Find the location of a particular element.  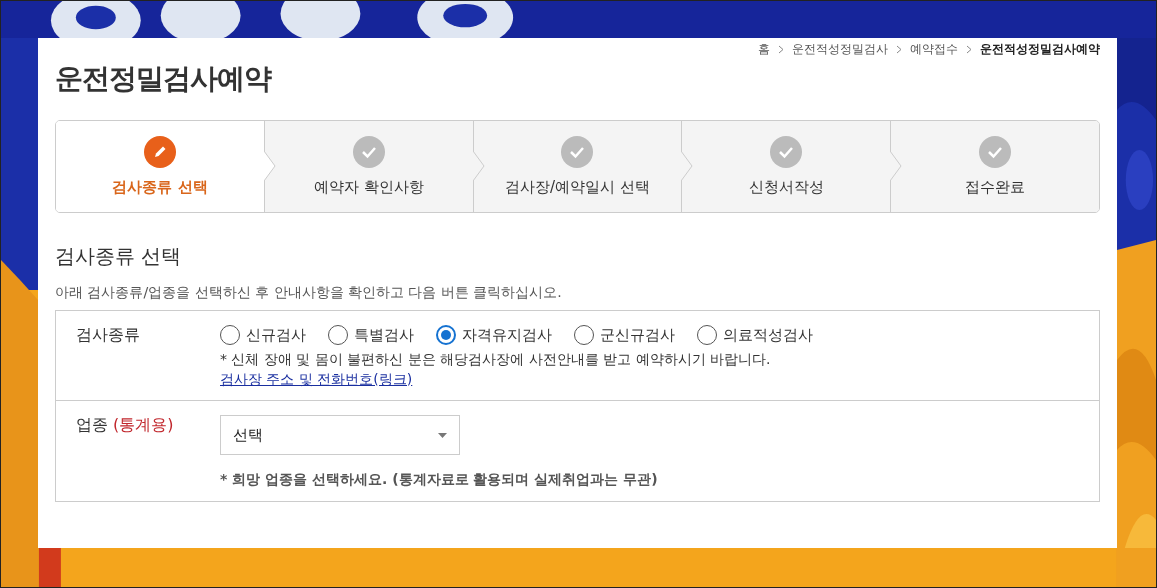

hint-text: * 희망 업종을 선택하세요. (통계자료로 활용되며 실제취업과는 무관) is located at coordinates (439, 480).